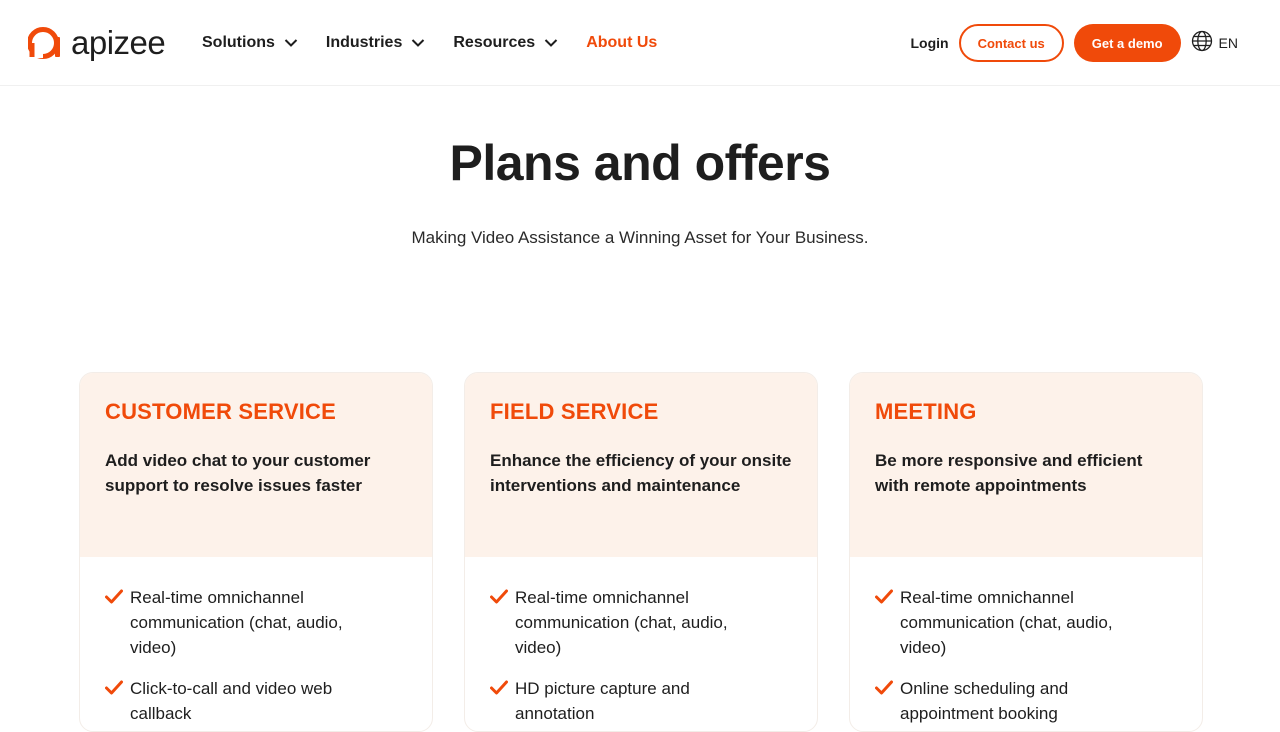 The image size is (1280, 732). I want to click on plan-title: FIELD SERVICE, so click(574, 411).